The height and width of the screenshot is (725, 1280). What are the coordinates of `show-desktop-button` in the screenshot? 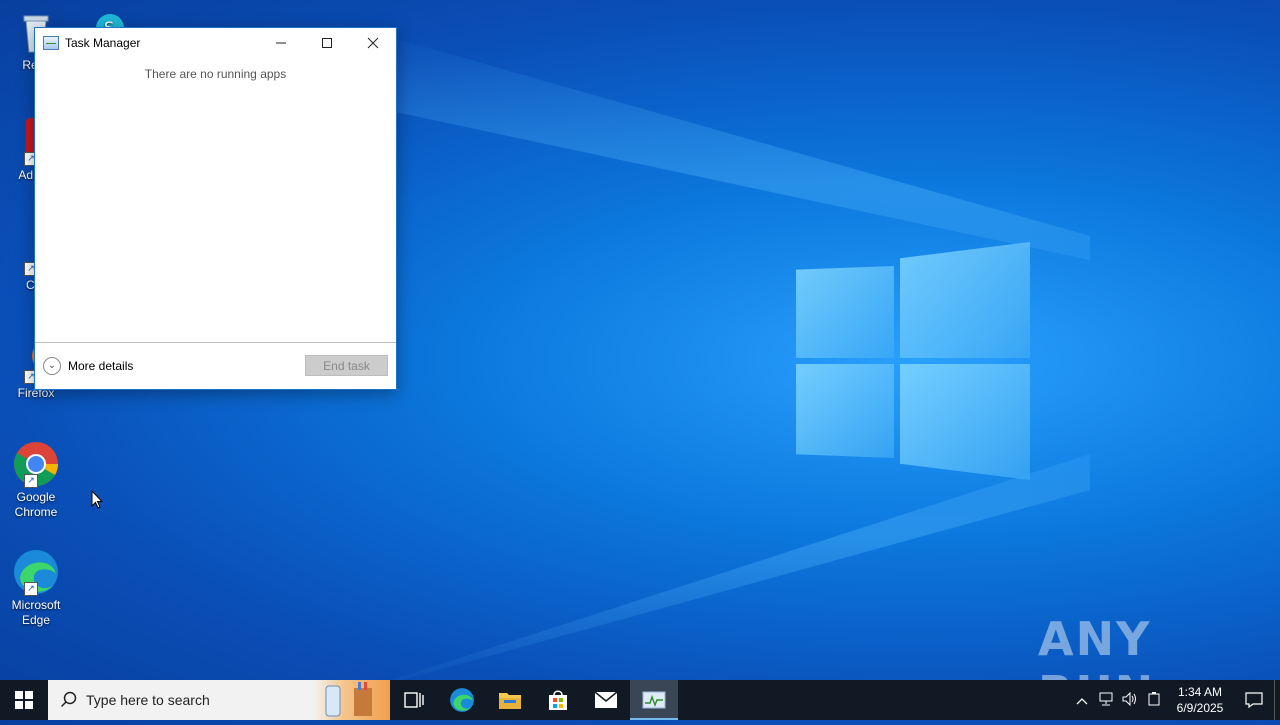 It's located at (1277, 700).